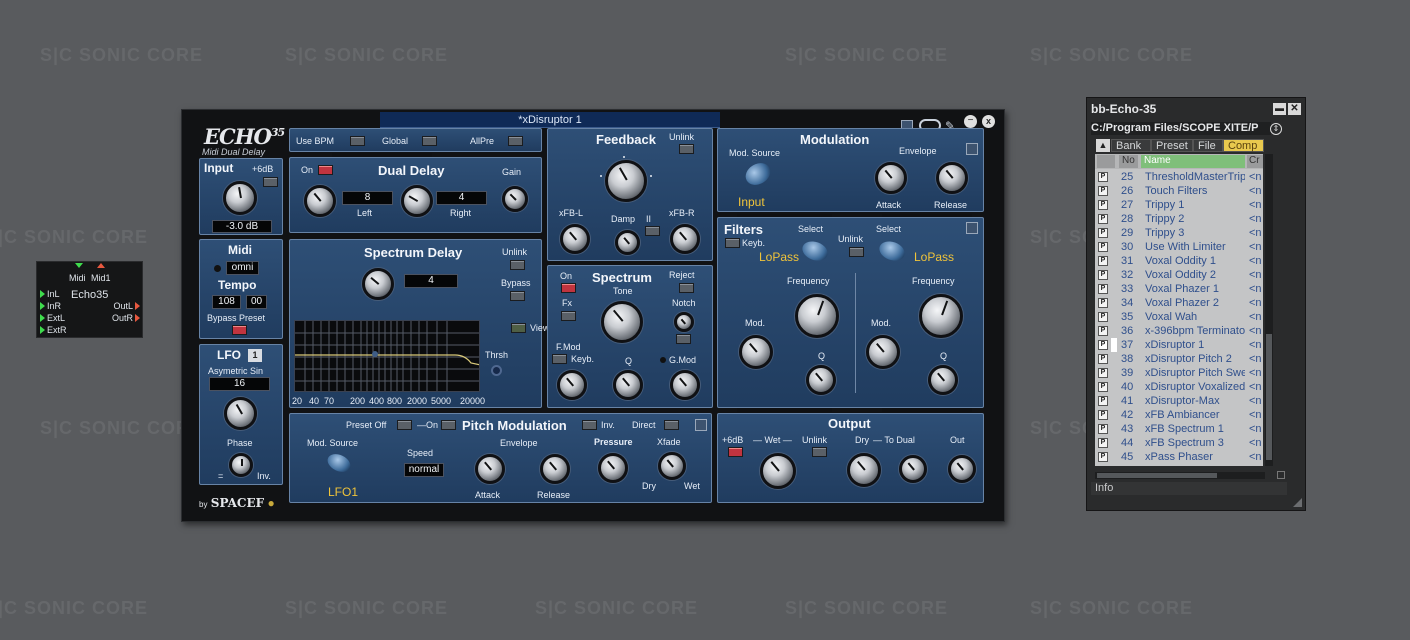  What do you see at coordinates (568, 288) in the screenshot?
I see `spectrum-on-button` at bounding box center [568, 288].